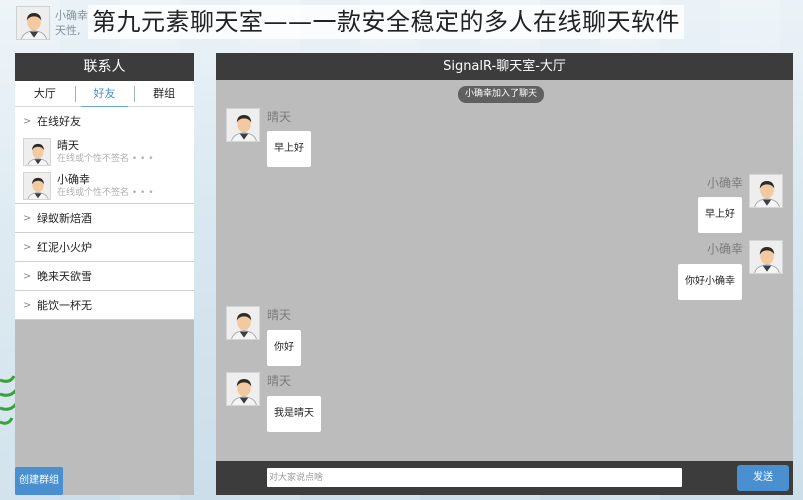 The height and width of the screenshot is (500, 803). What do you see at coordinates (710, 282) in the screenshot?
I see `message-bubble: 你好小确幸` at bounding box center [710, 282].